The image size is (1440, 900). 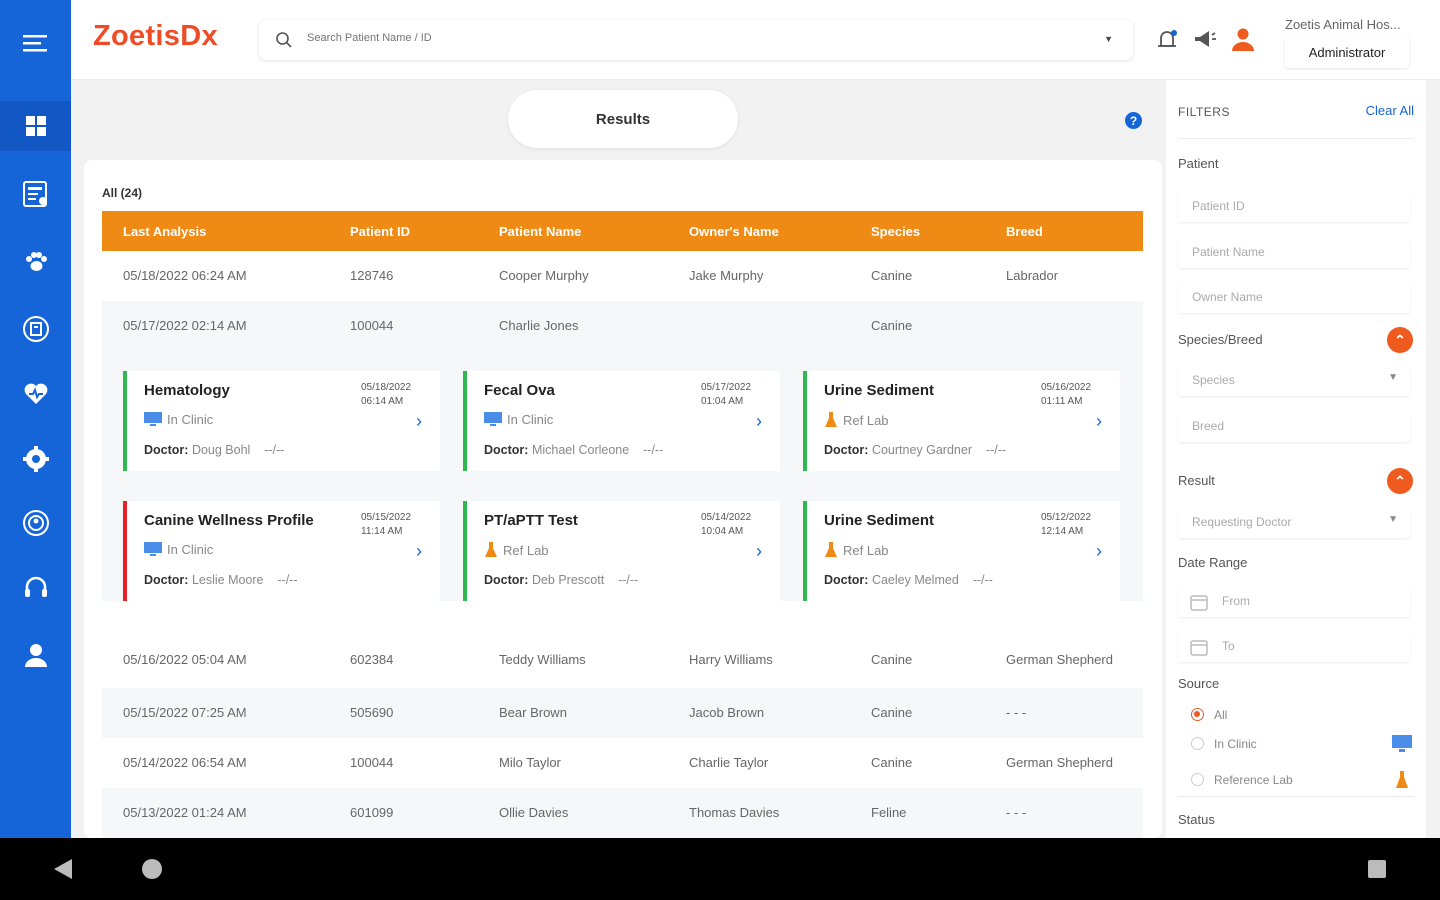 What do you see at coordinates (35, 126) in the screenshot?
I see `dashboard-icon` at bounding box center [35, 126].